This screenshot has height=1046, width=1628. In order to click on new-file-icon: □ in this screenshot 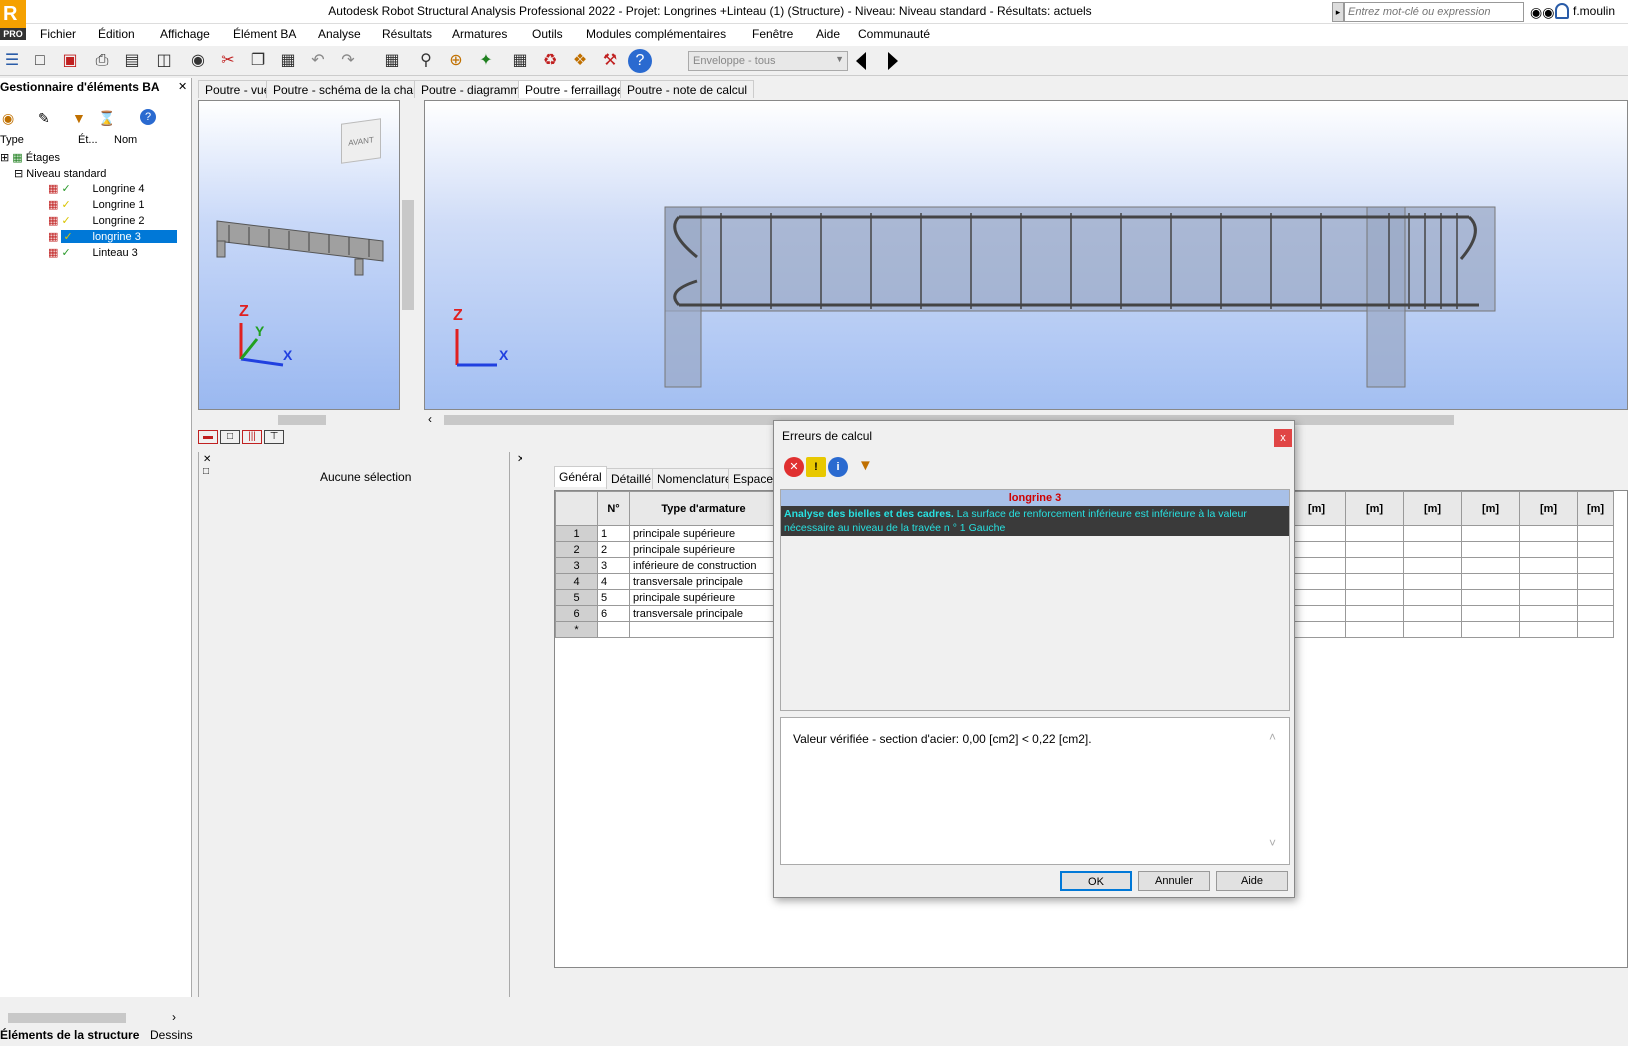, I will do `click(40, 61)`.